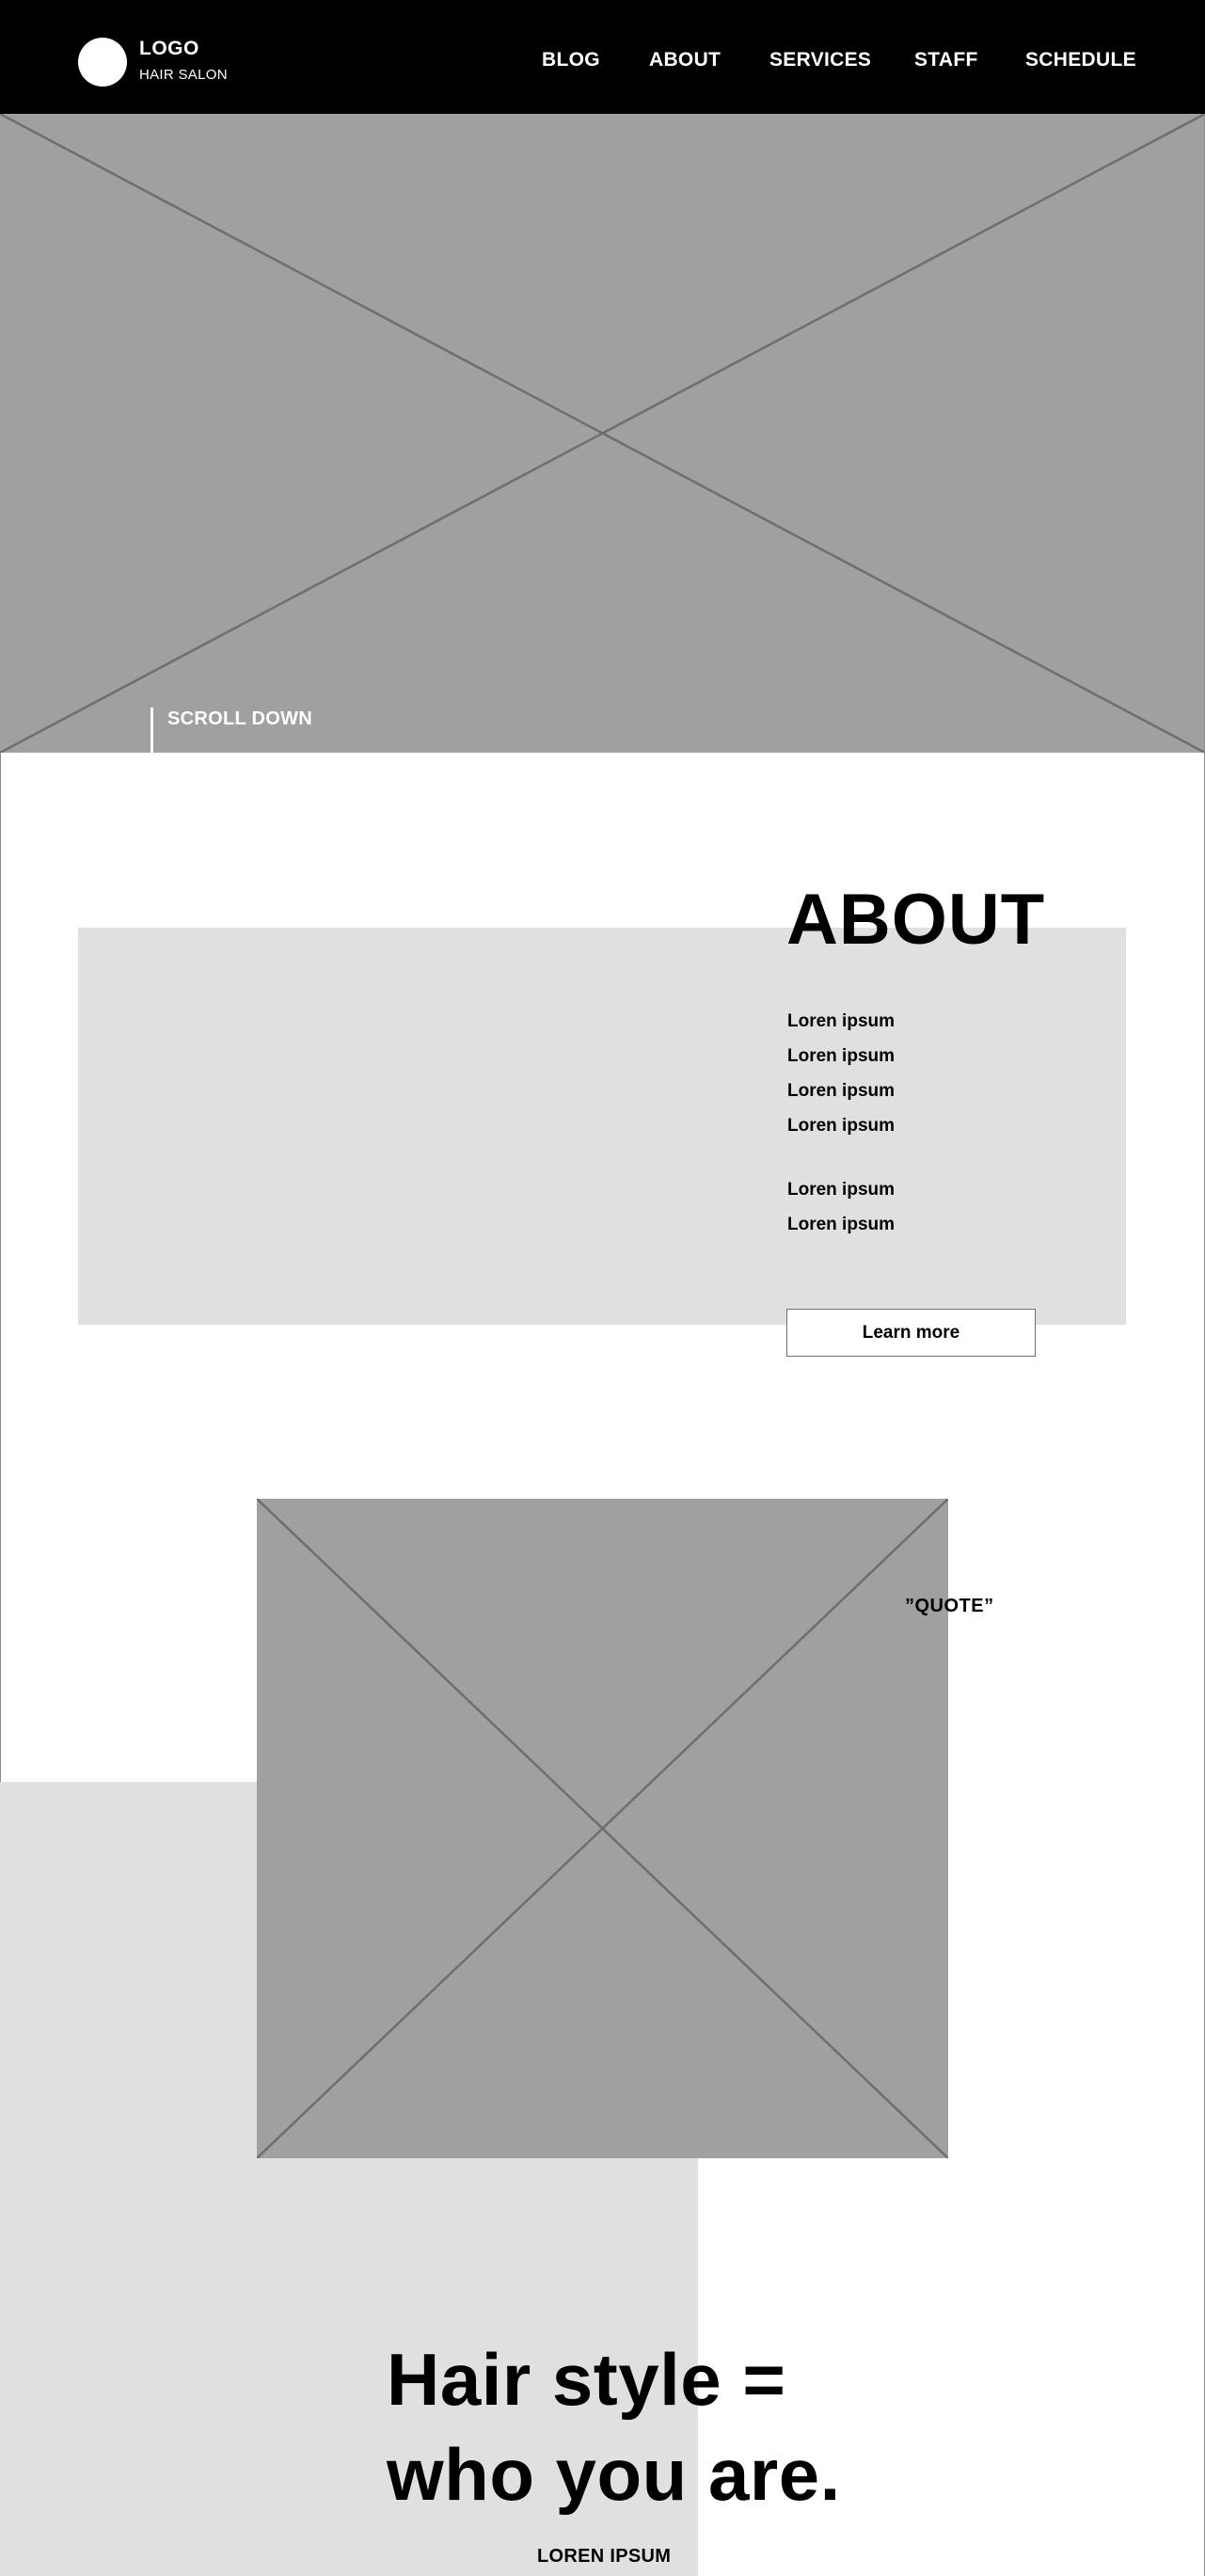 Image resolution: width=1205 pixels, height=2576 pixels. What do you see at coordinates (571, 61) in the screenshot?
I see `nav-blog: BLOG` at bounding box center [571, 61].